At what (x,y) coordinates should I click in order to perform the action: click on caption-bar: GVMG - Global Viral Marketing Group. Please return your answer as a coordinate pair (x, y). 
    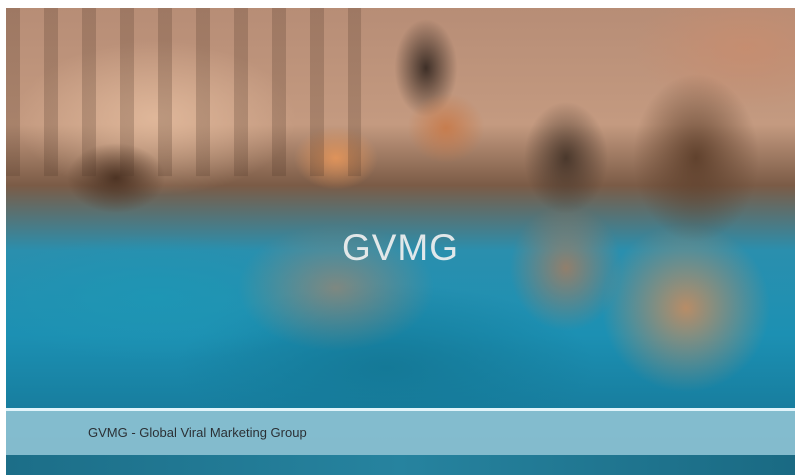
    Looking at the image, I should click on (400, 431).